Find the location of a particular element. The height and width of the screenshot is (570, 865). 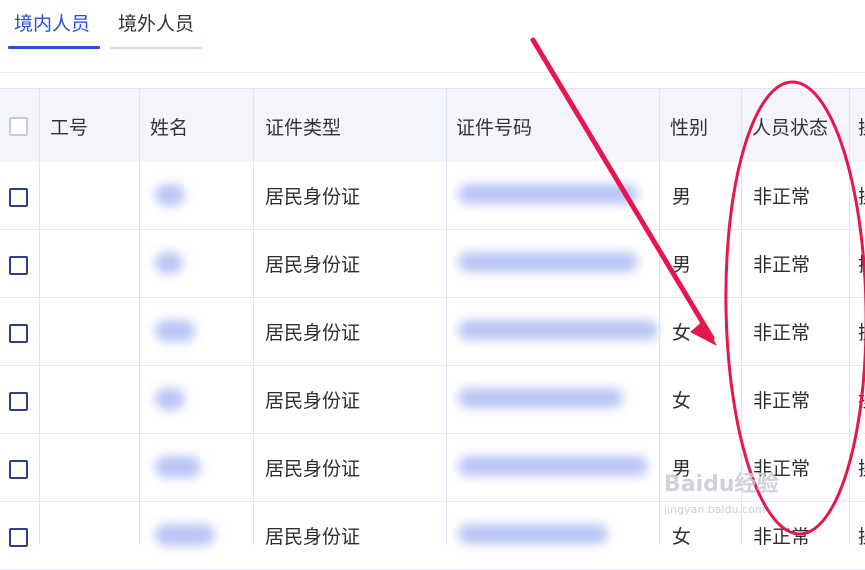

header-employee-id: 工号 is located at coordinates (69, 126).